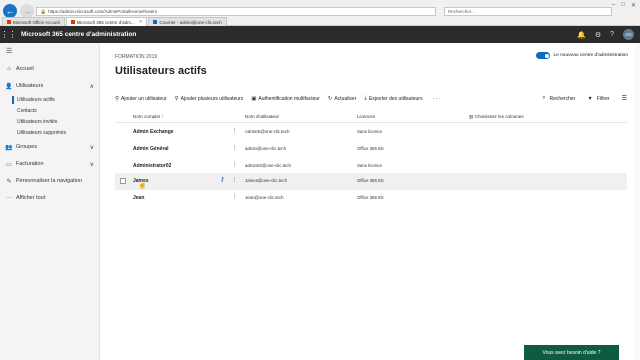 The image size is (640, 360). I want to click on minimize-button: –, so click(613, 5).